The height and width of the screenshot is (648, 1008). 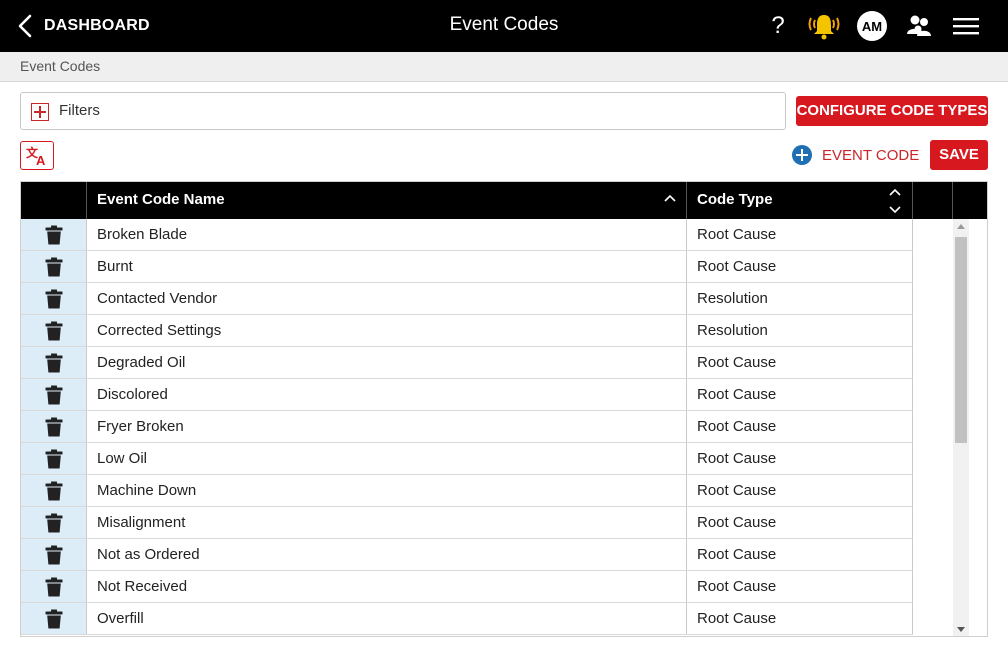 What do you see at coordinates (892, 111) in the screenshot?
I see `configure-code-types-button: CONFIGURE CODE TYPES` at bounding box center [892, 111].